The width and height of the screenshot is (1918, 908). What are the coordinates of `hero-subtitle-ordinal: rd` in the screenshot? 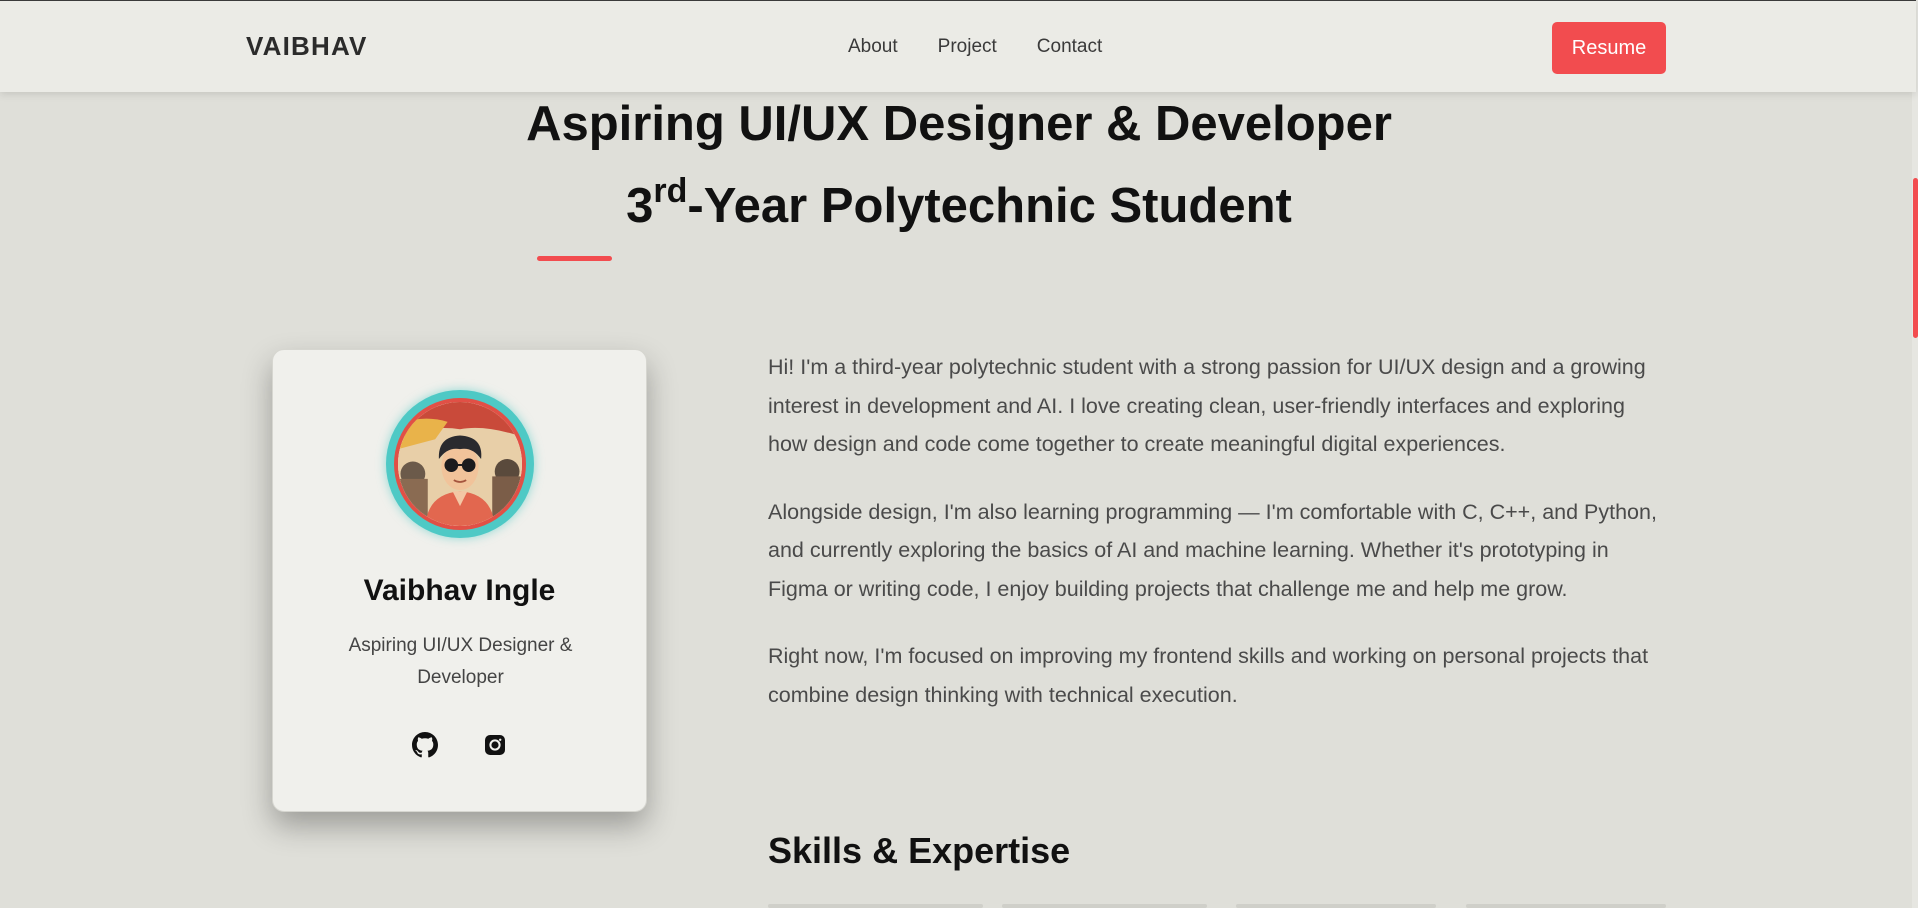 It's located at (670, 191).